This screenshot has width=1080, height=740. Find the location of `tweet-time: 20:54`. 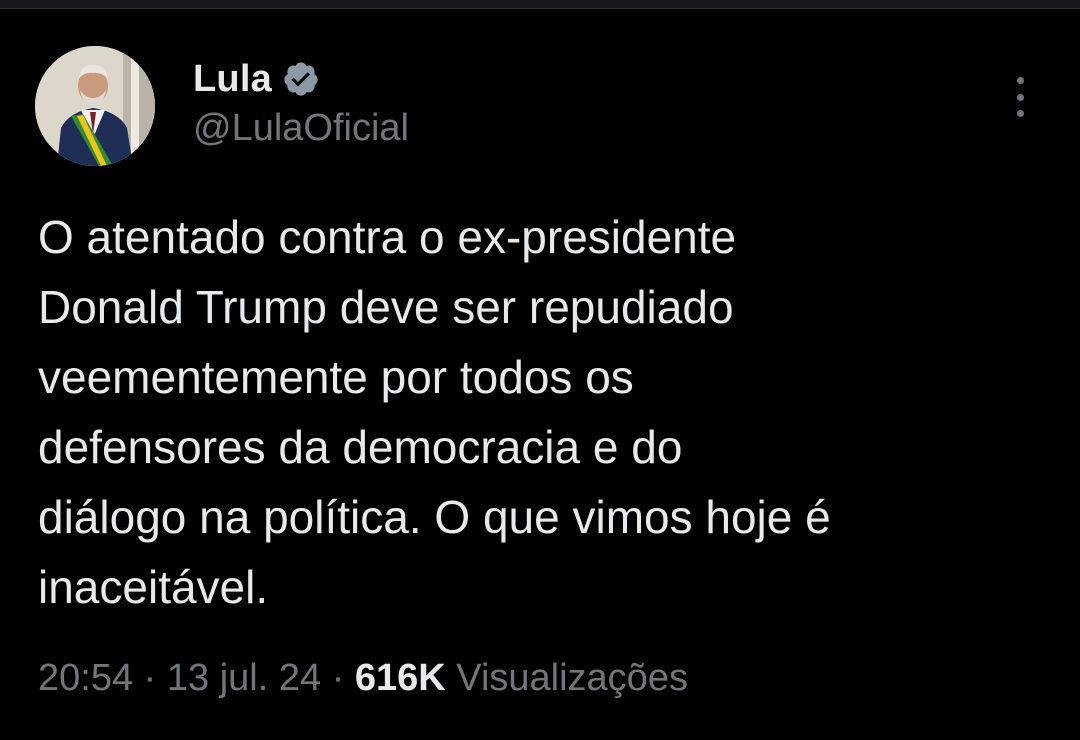

tweet-time: 20:54 is located at coordinates (85, 678).